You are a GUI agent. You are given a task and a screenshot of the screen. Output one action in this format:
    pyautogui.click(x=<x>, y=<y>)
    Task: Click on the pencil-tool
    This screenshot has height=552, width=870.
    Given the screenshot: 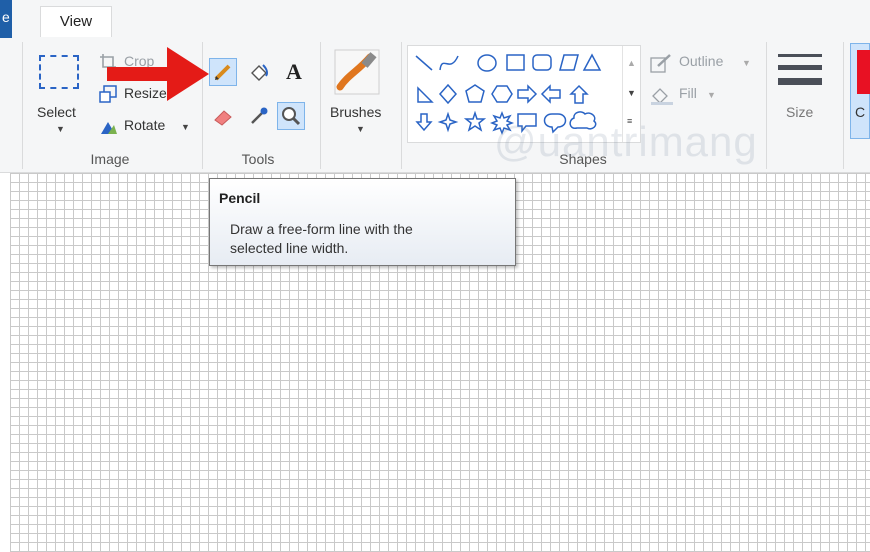 What is the action you would take?
    pyautogui.click(x=223, y=72)
    